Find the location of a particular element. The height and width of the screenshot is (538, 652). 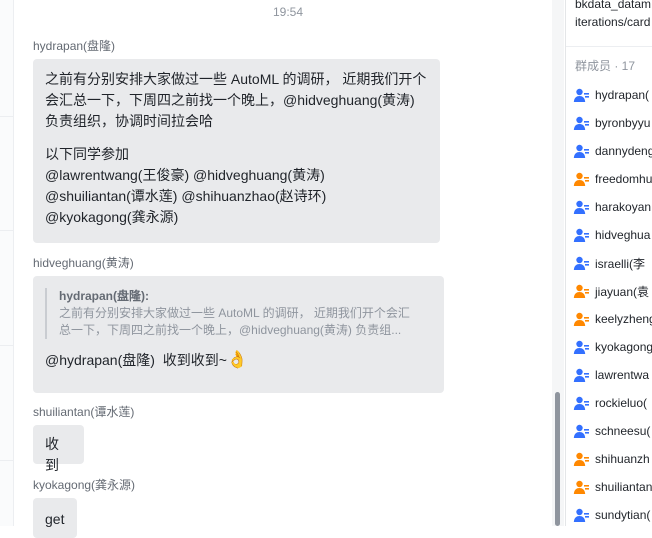

message-line: 会汇总一下，下周四之前找一个晚上，@hidveghuang(黄涛) is located at coordinates (230, 100).